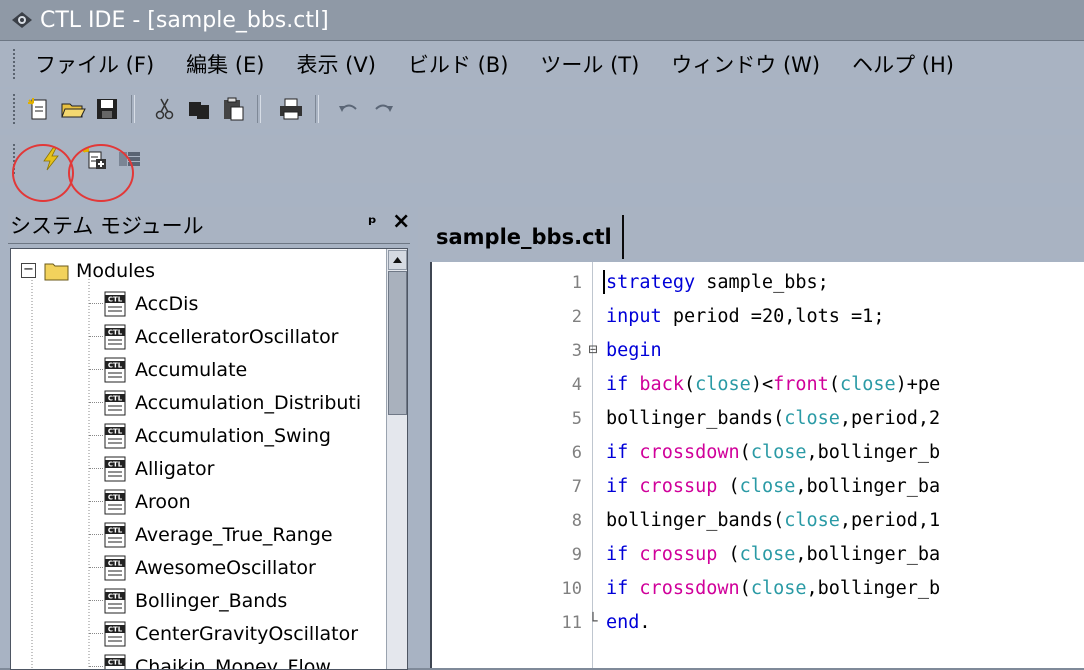 The width and height of the screenshot is (1084, 670). Describe the element at coordinates (237, 337) in the screenshot. I see `tree-item-label: AccelleratorOscillator` at that location.